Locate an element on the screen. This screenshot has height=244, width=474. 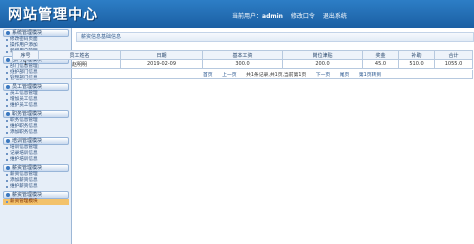
sidebar-item: 维护培训信息 is located at coordinates (36, 160).